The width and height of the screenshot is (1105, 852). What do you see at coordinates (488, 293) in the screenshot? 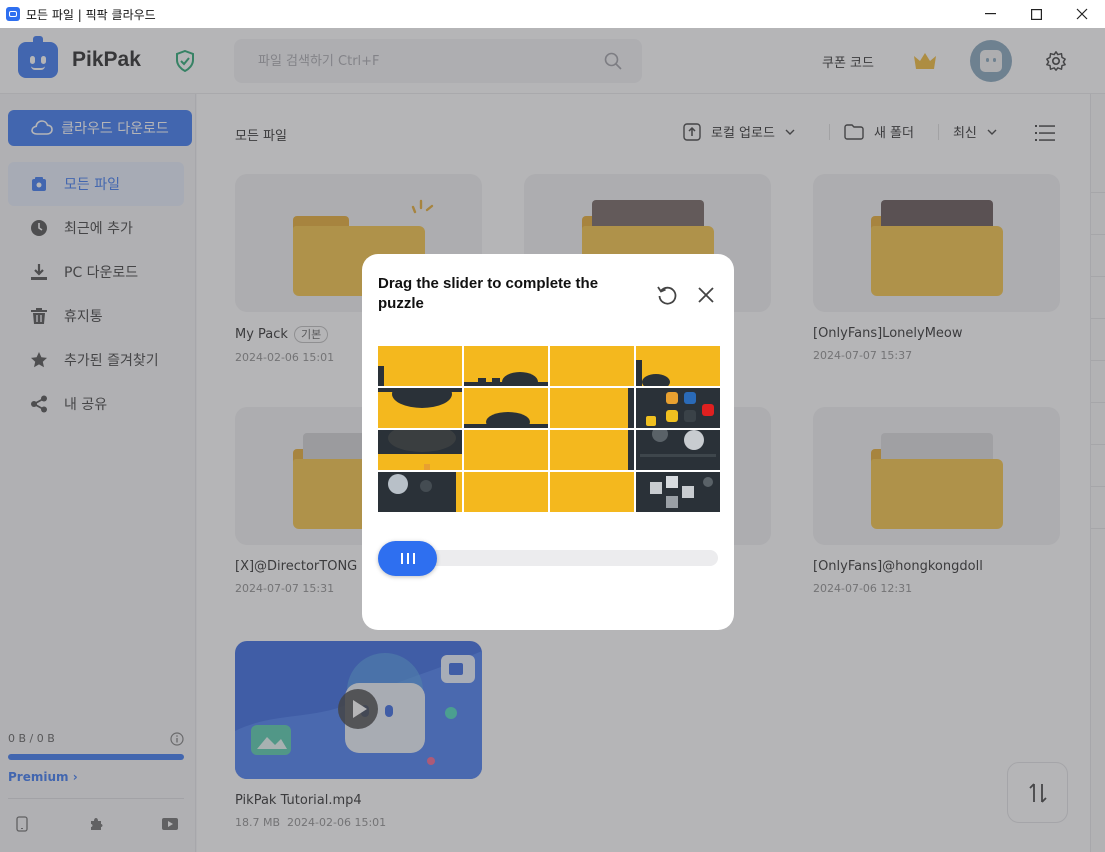
I see `captcha-title: Drag the slider to complete the puzzle` at bounding box center [488, 293].